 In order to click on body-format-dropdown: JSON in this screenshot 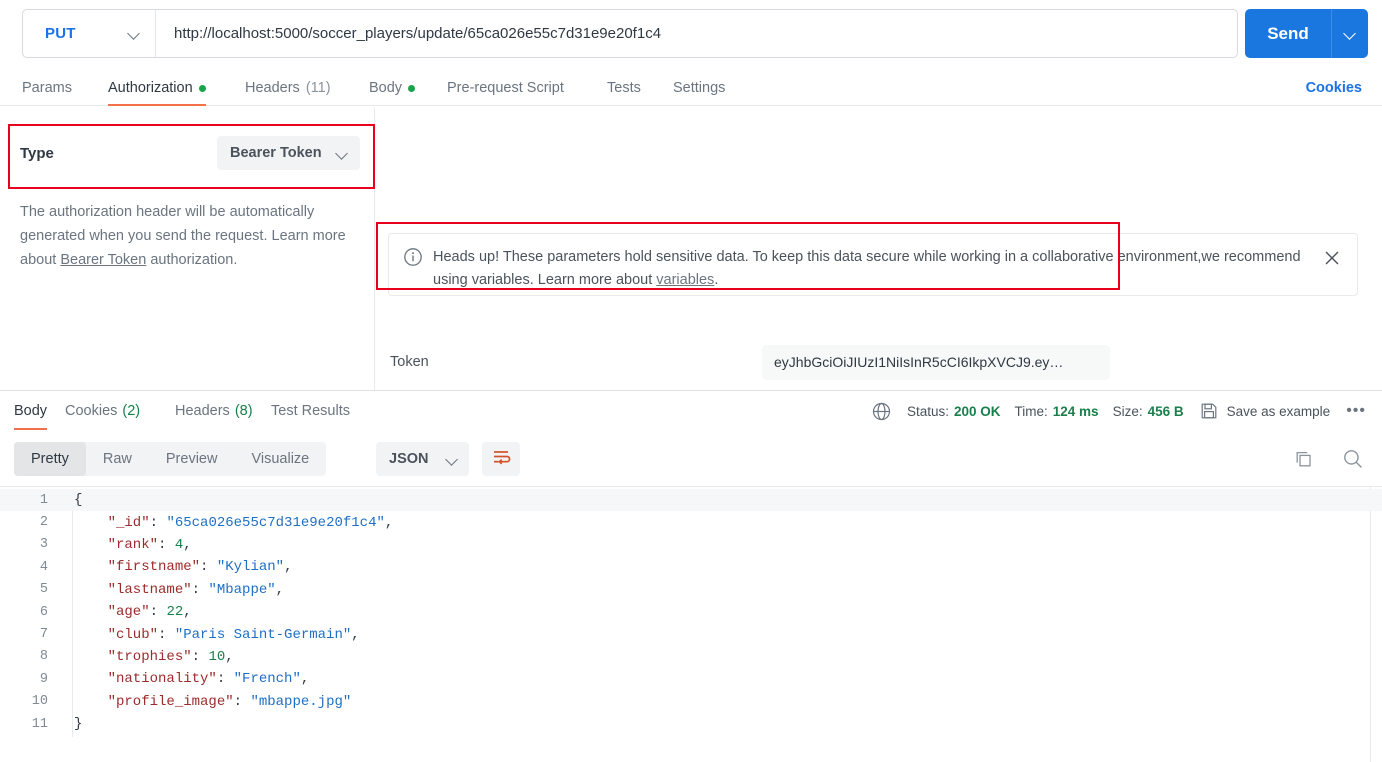, I will do `click(422, 459)`.